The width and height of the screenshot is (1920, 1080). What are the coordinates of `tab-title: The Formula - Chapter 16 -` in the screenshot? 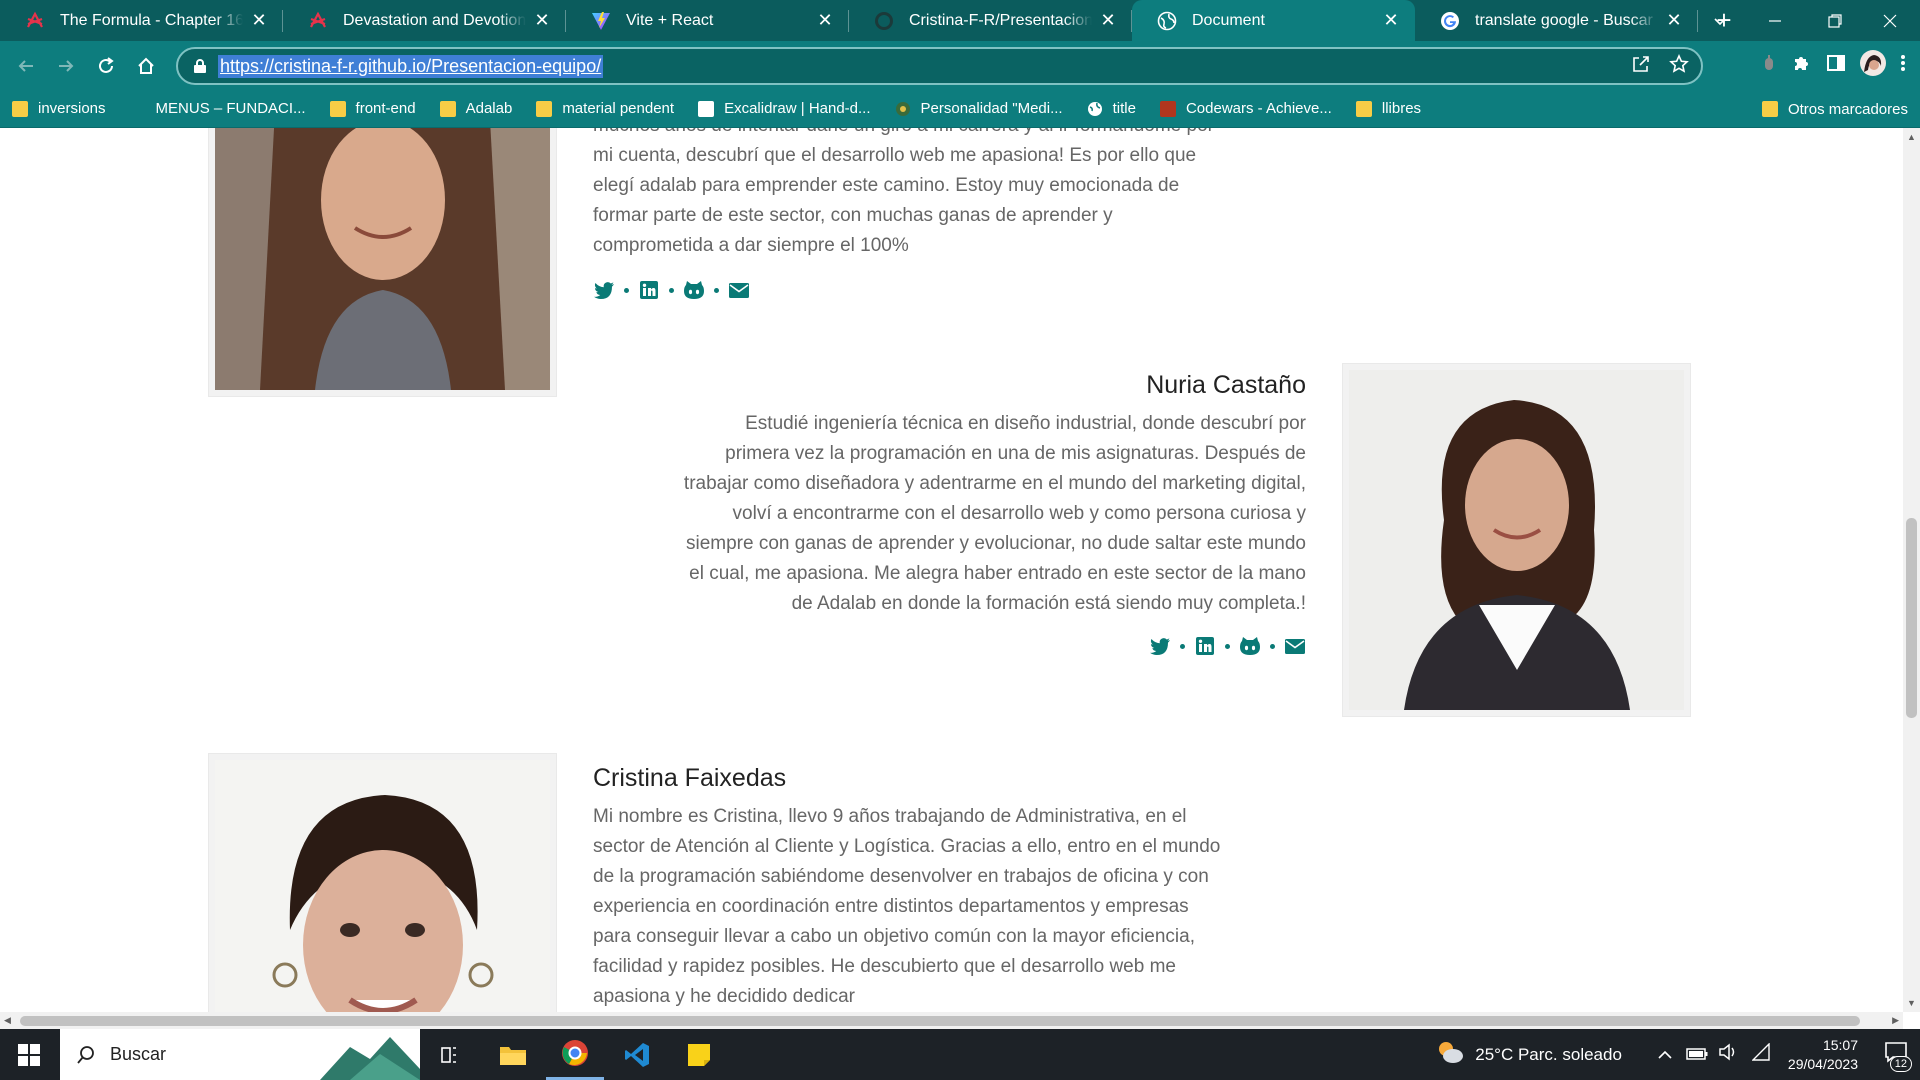 It's located at (151, 20).